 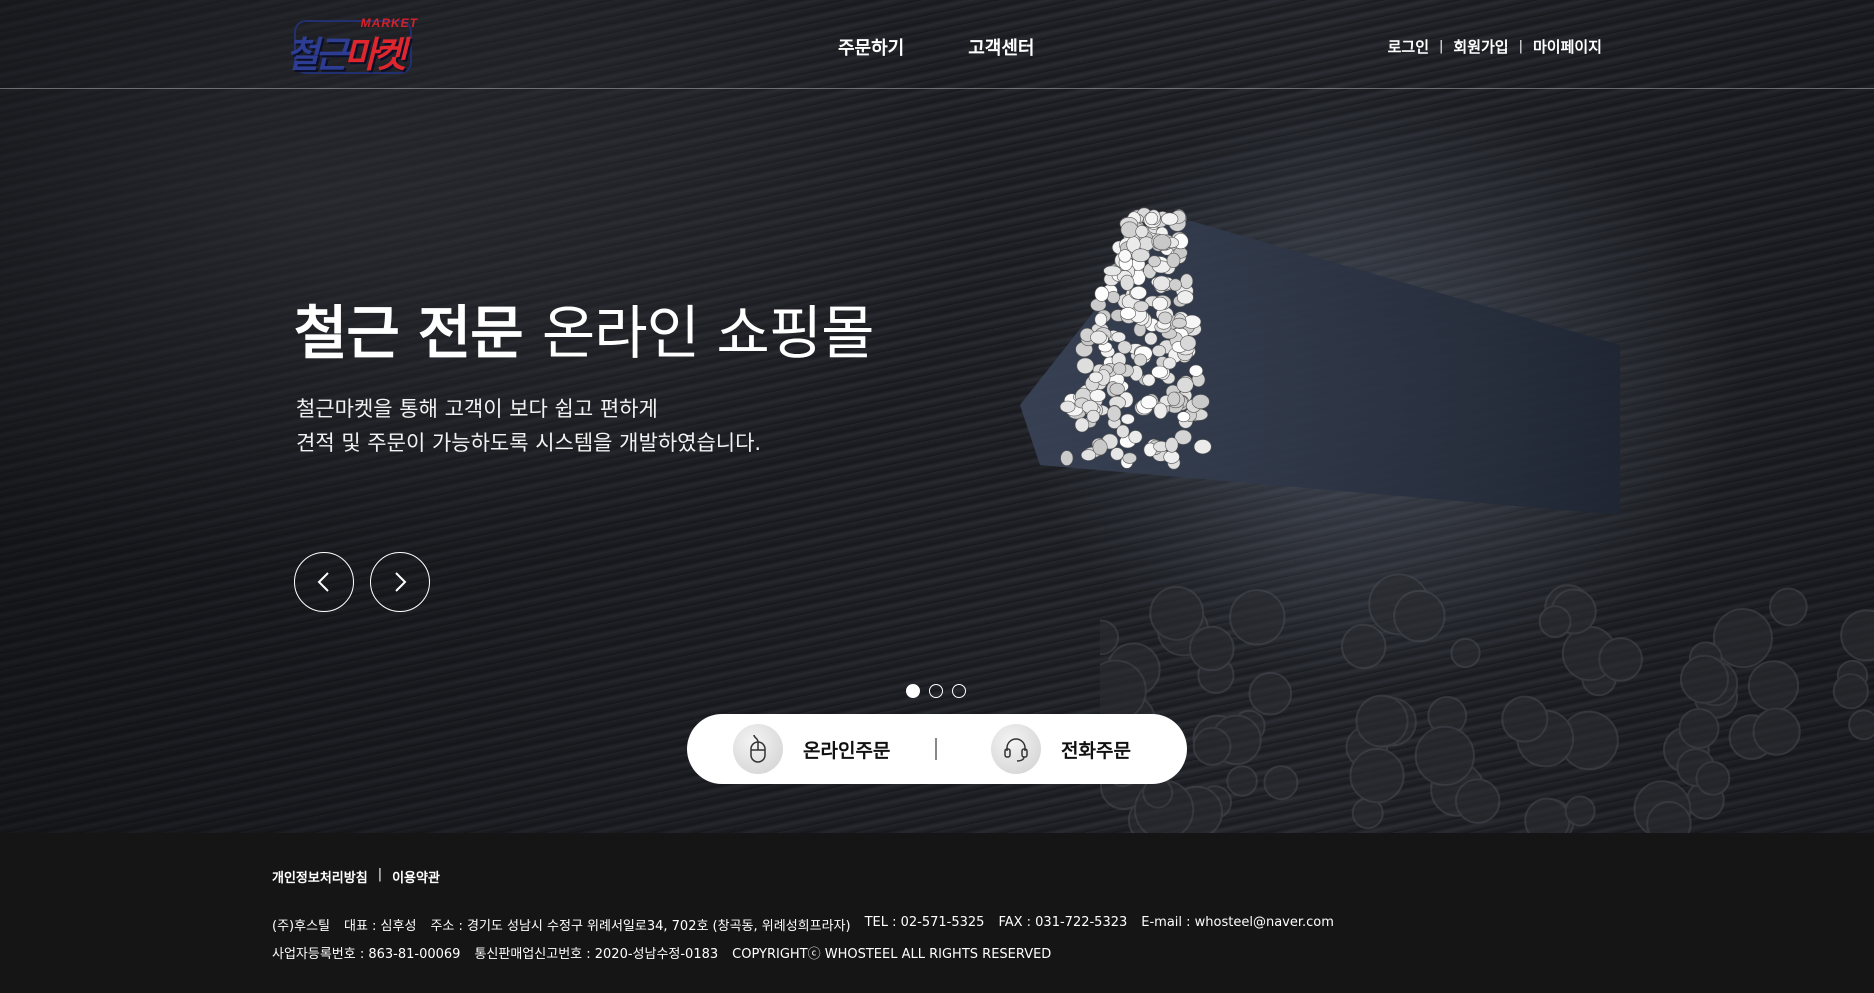 What do you see at coordinates (416, 876) in the screenshot?
I see `terms-link: 이용약관` at bounding box center [416, 876].